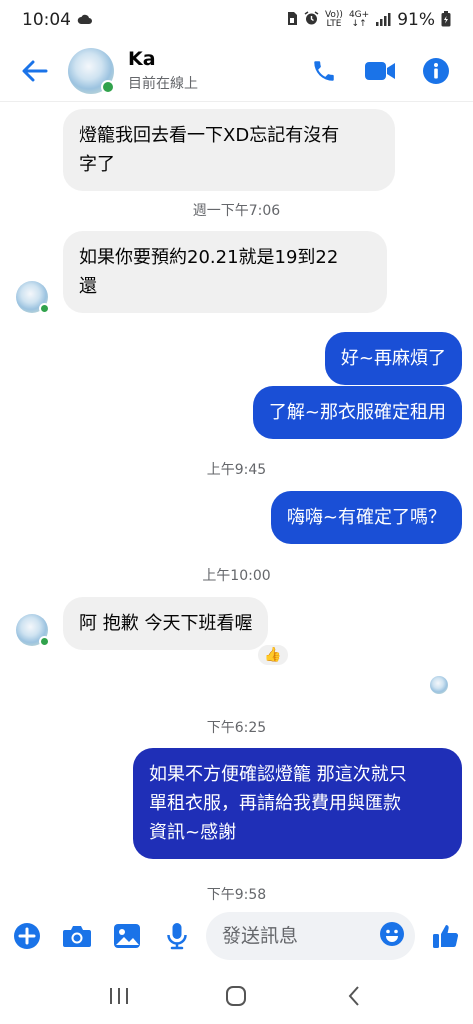 Image resolution: width=473 pixels, height=1024 pixels. I want to click on incoming-message: 阿 抱歉 今天下班看喔, so click(166, 623).